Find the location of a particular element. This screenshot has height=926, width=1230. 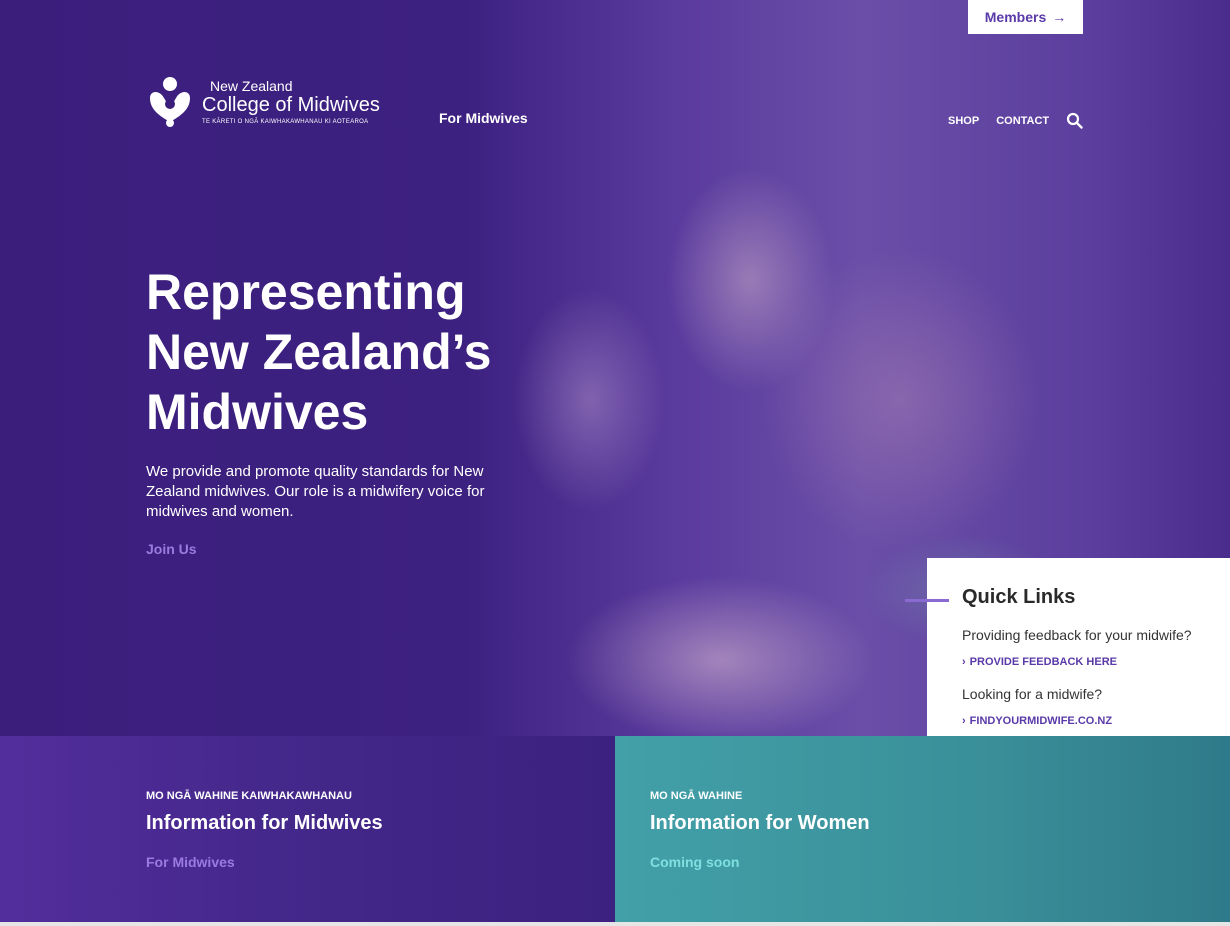

search-icon is located at coordinates (1074, 120).